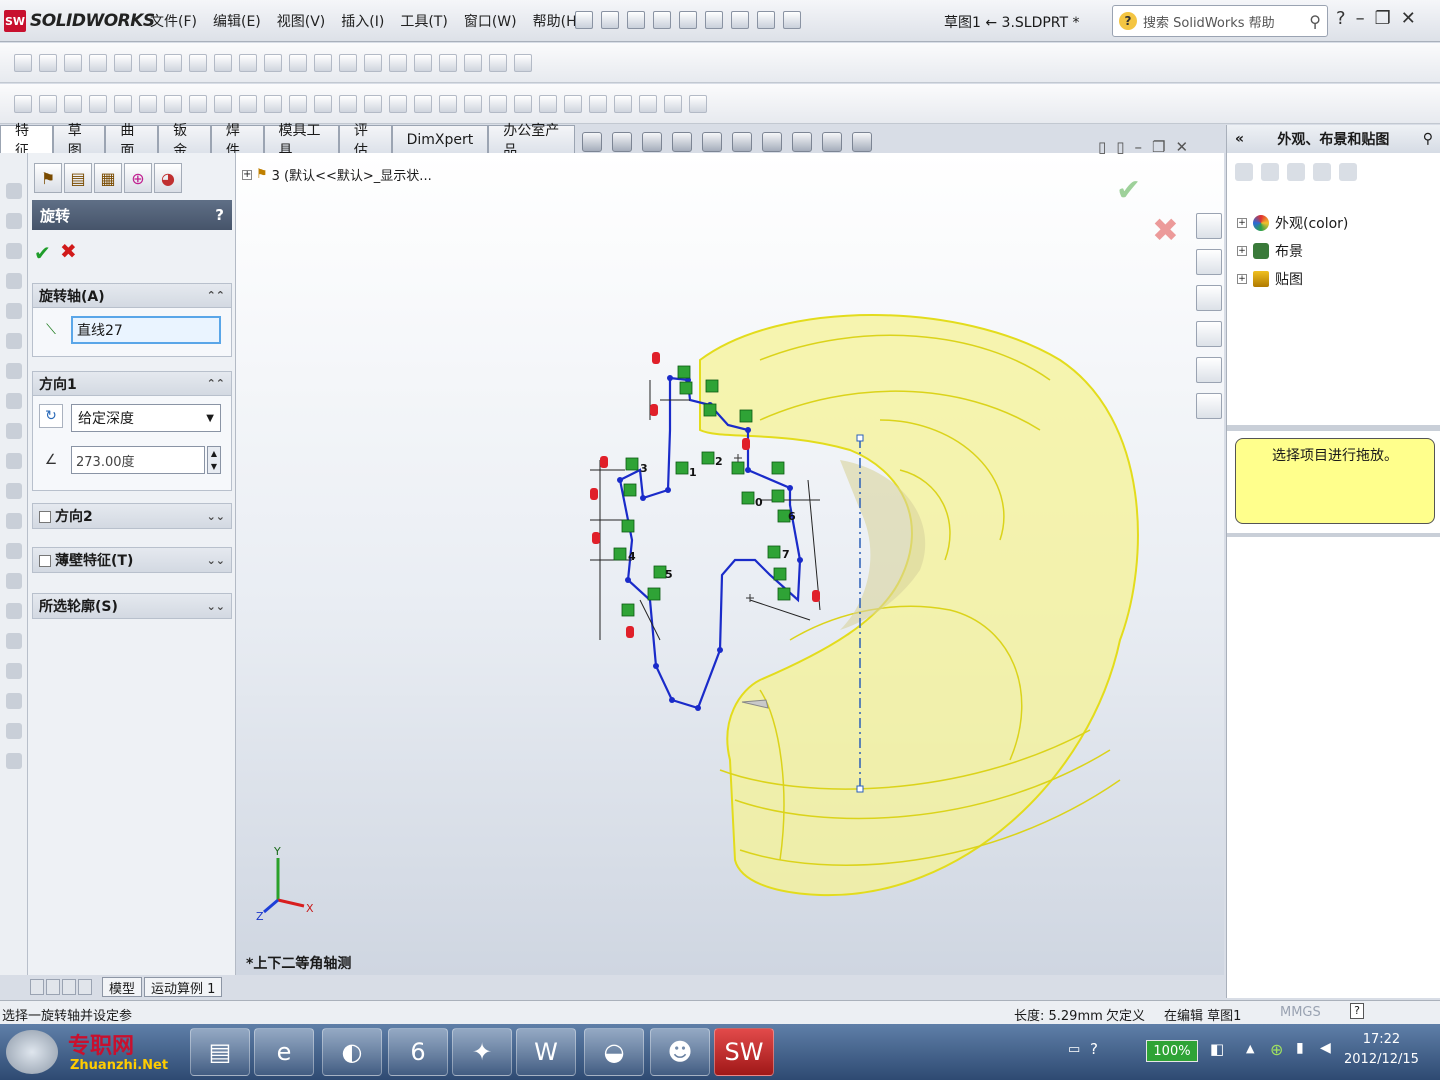  I want to click on up-icon, so click(1348, 172).